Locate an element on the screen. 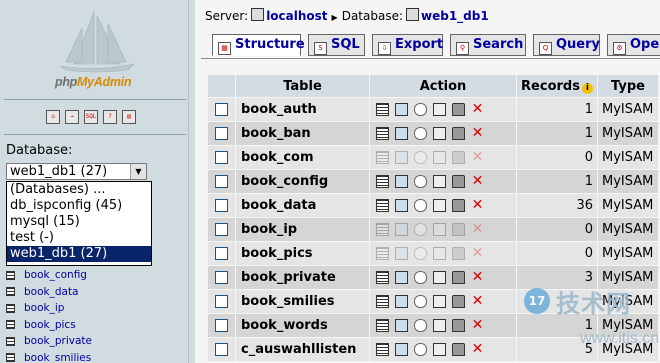 The width and height of the screenshot is (660, 363). tab-export: ⇩ Export is located at coordinates (407, 45).